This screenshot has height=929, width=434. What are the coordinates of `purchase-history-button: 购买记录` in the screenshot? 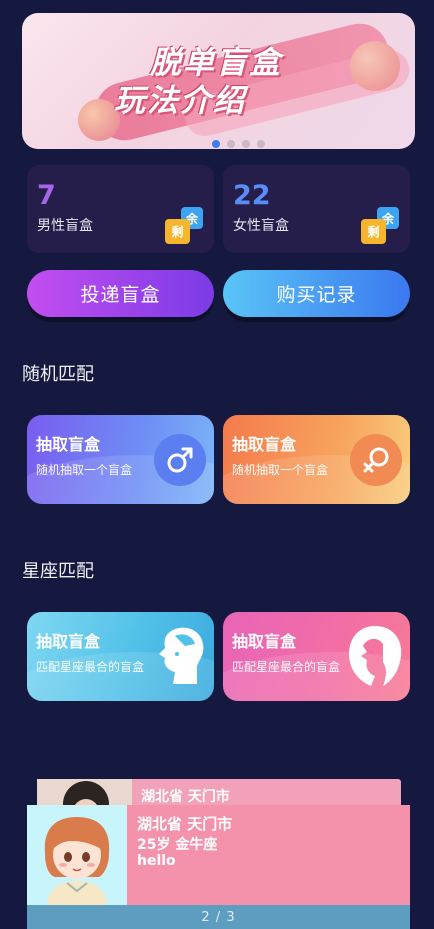 It's located at (316, 293).